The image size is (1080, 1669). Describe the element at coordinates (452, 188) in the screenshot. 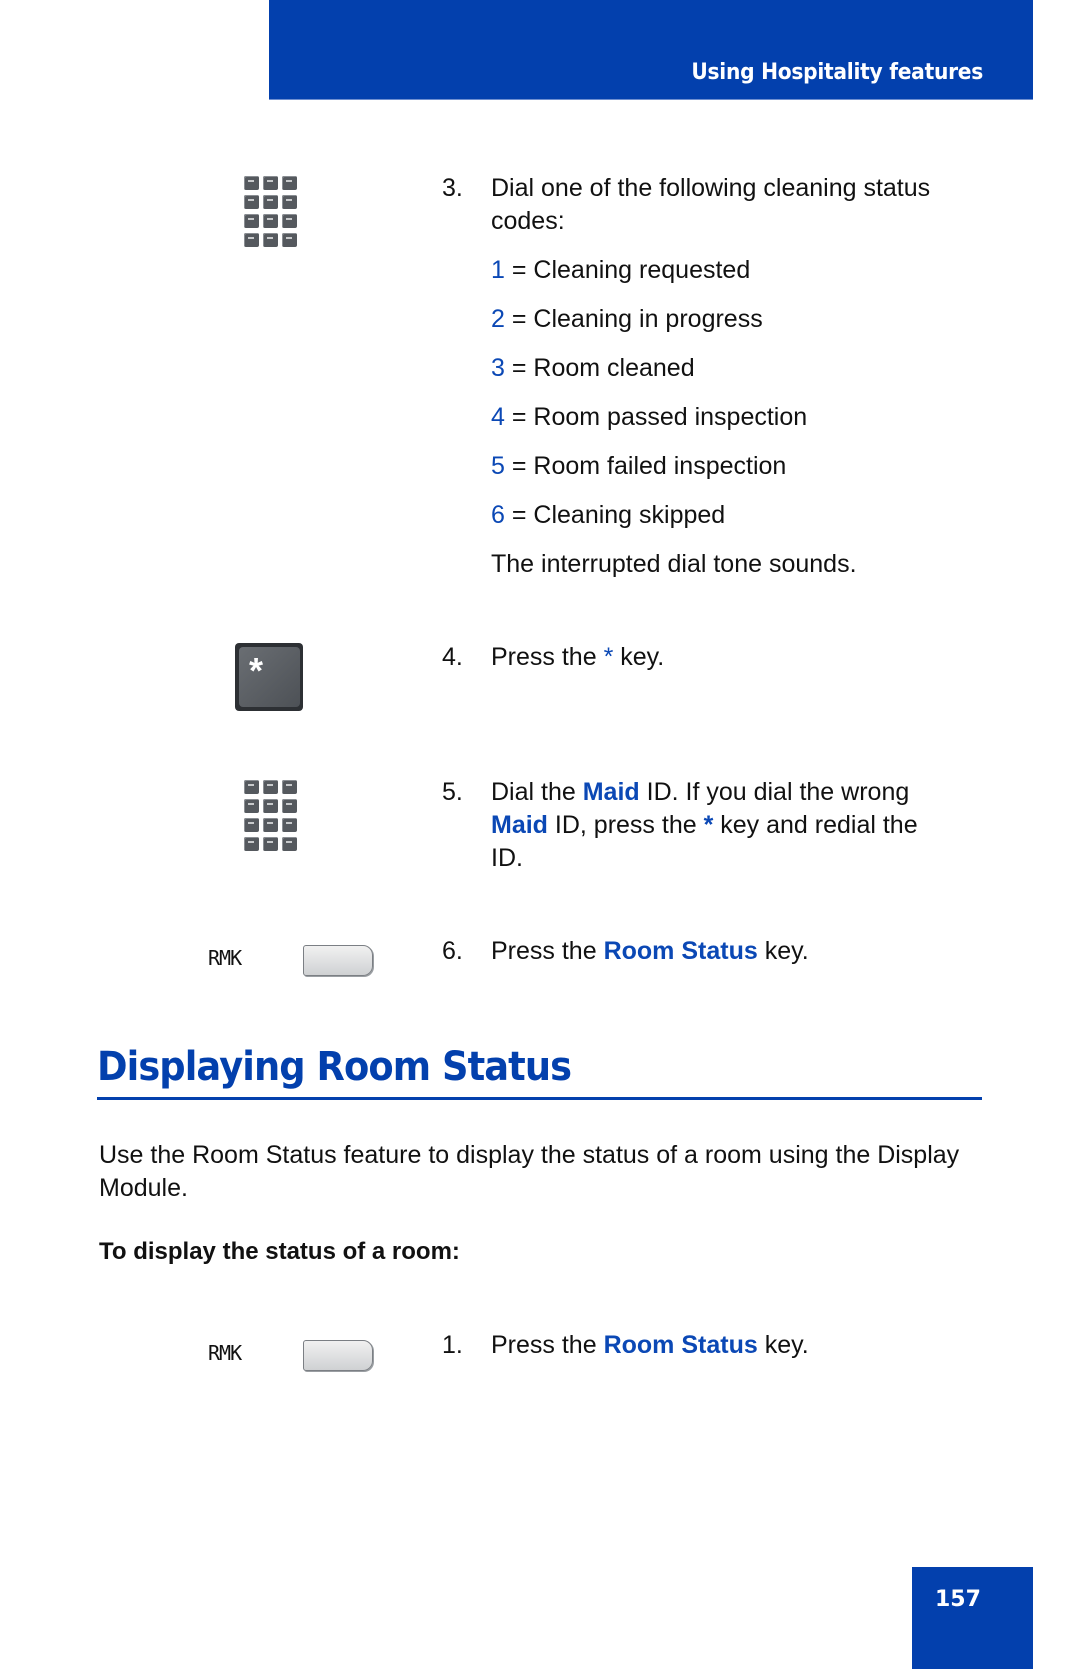

I see `step-number: 3.` at that location.